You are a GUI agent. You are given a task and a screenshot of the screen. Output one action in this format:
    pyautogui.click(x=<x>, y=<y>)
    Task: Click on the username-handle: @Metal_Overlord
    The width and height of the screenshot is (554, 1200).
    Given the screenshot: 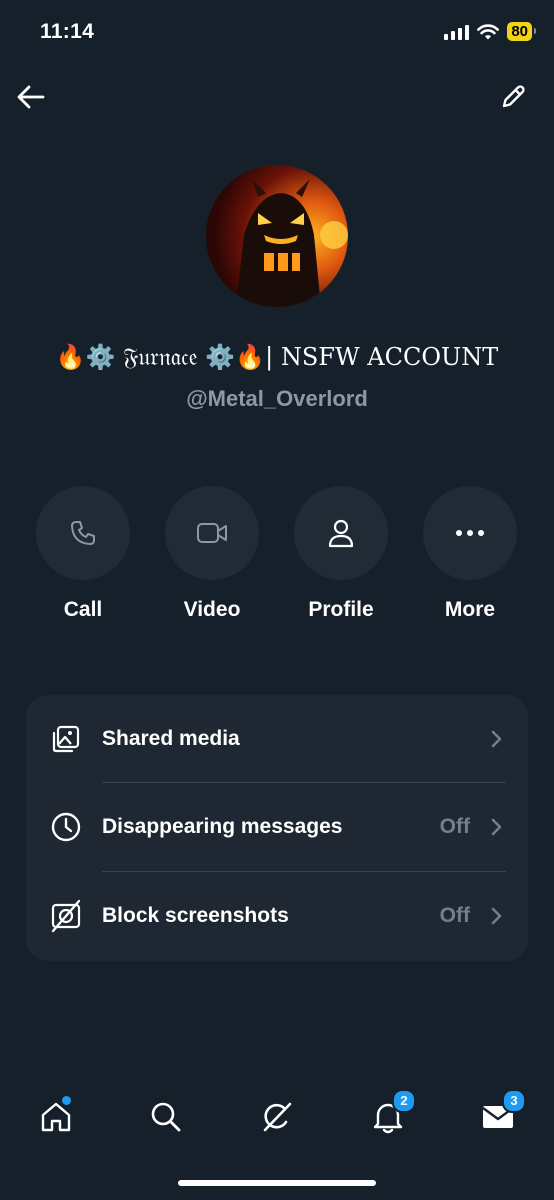 What is the action you would take?
    pyautogui.click(x=277, y=398)
    